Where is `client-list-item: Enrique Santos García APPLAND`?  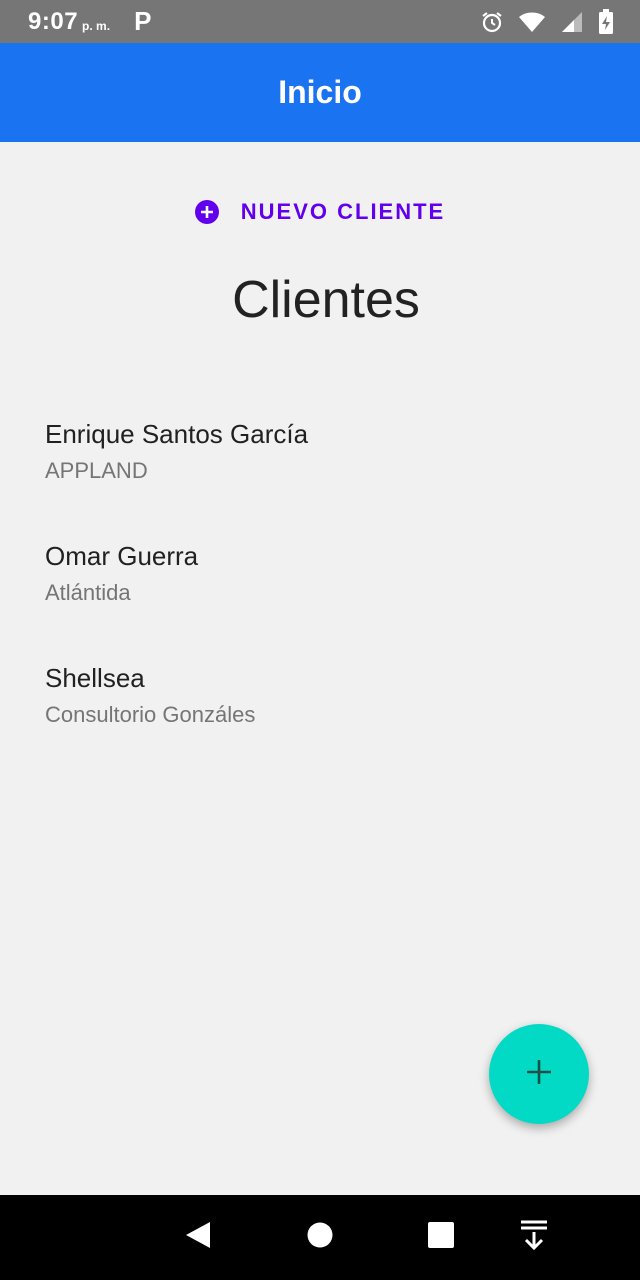 client-list-item: Enrique Santos García APPLAND is located at coordinates (325, 473).